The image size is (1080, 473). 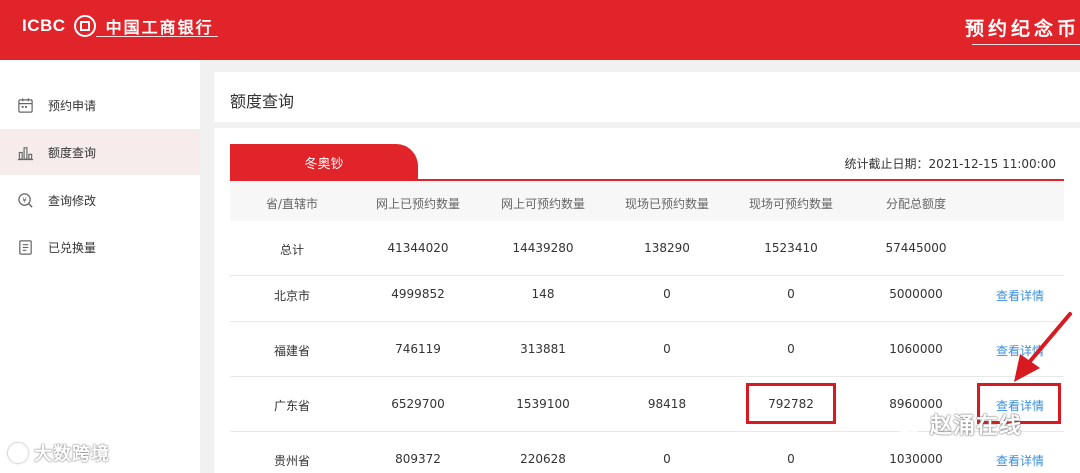 What do you see at coordinates (100, 200) in the screenshot?
I see `sidebar-item-modify: ¥ 查询修改` at bounding box center [100, 200].